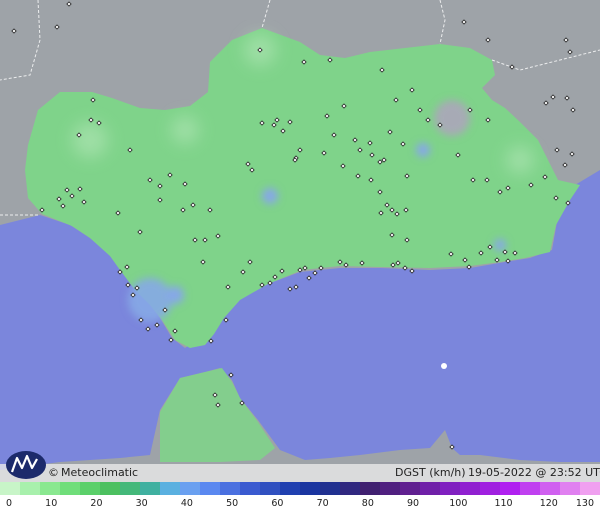 Image resolution: width=600 pixels, height=517 pixels. I want to click on island, so click(444, 366).